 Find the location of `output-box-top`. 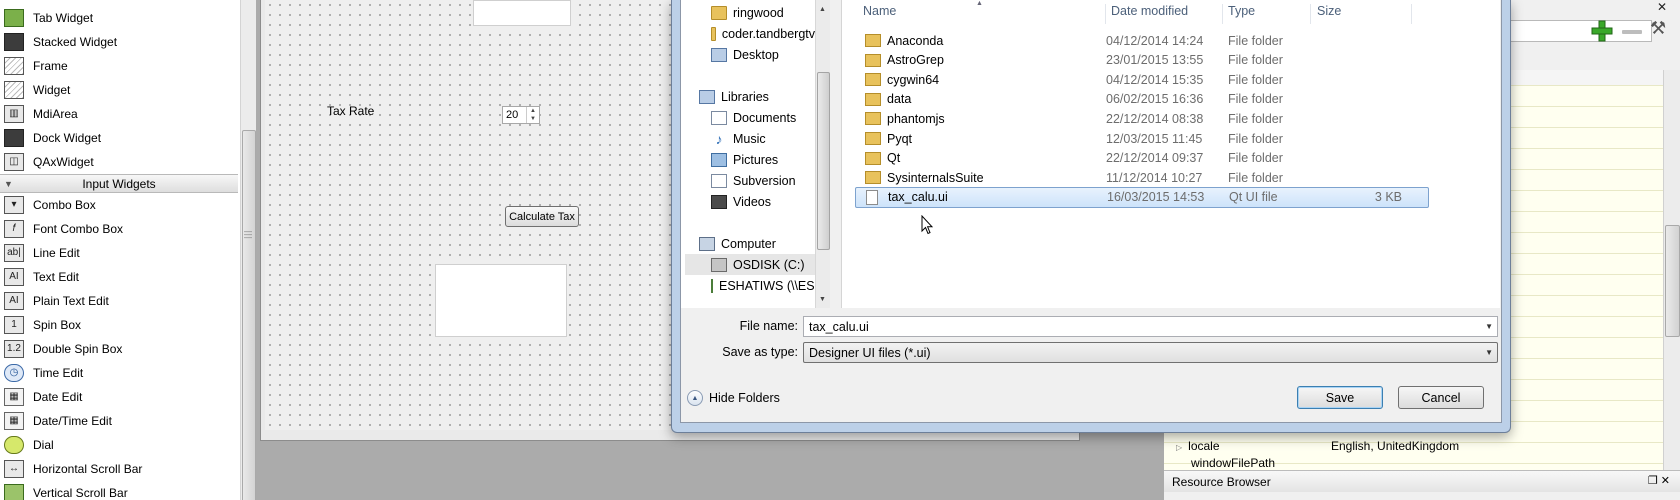

output-box-top is located at coordinates (522, 13).